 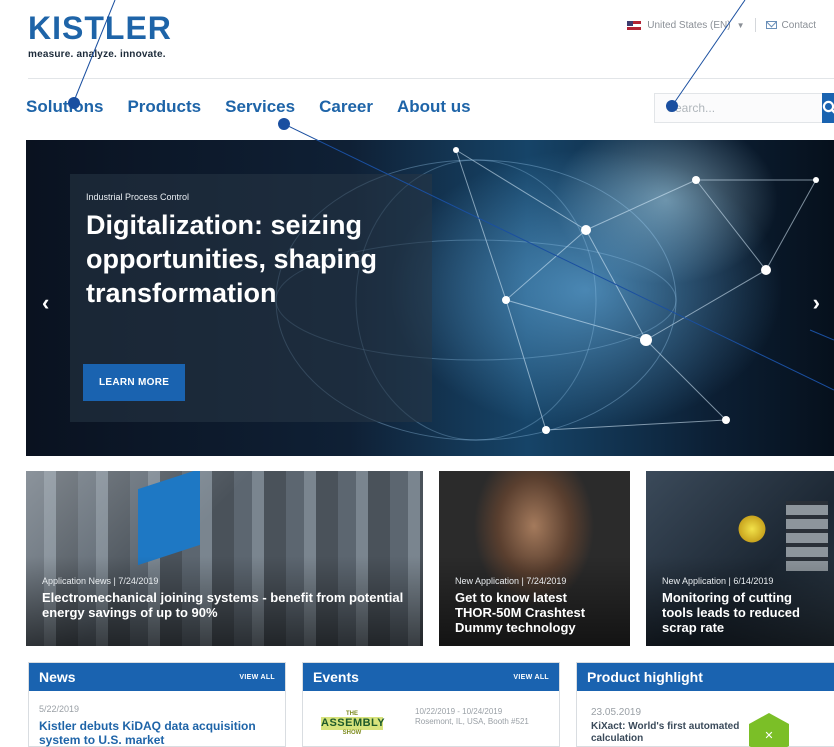 What do you see at coordinates (816, 303) in the screenshot?
I see `chevron-right-icon: ›` at bounding box center [816, 303].